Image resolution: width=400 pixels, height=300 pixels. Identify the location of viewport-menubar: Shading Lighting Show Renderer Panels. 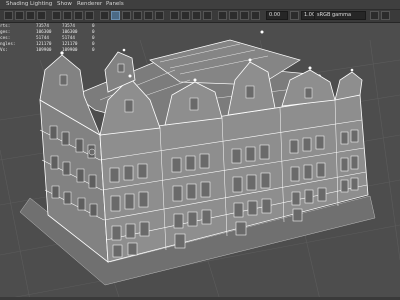
(200, 5).